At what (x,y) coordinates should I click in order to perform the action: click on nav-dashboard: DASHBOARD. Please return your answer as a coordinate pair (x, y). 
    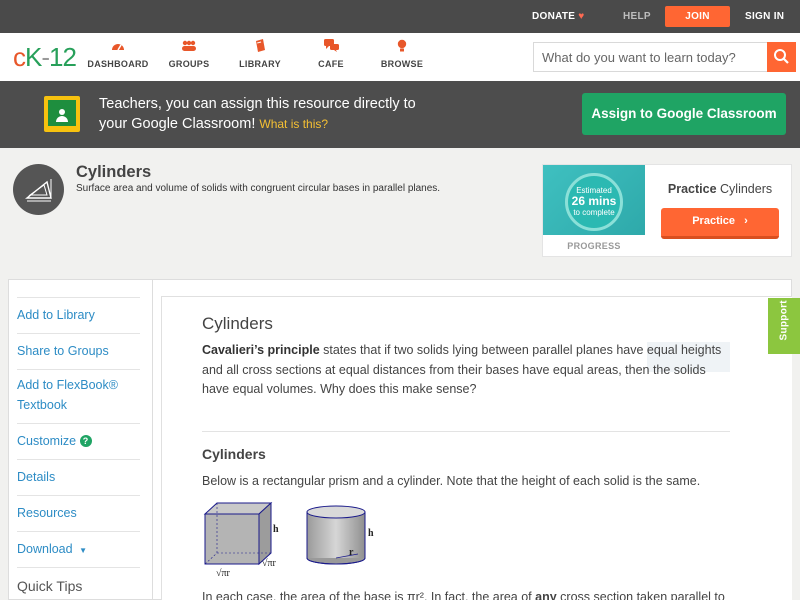
    Looking at the image, I should click on (118, 54).